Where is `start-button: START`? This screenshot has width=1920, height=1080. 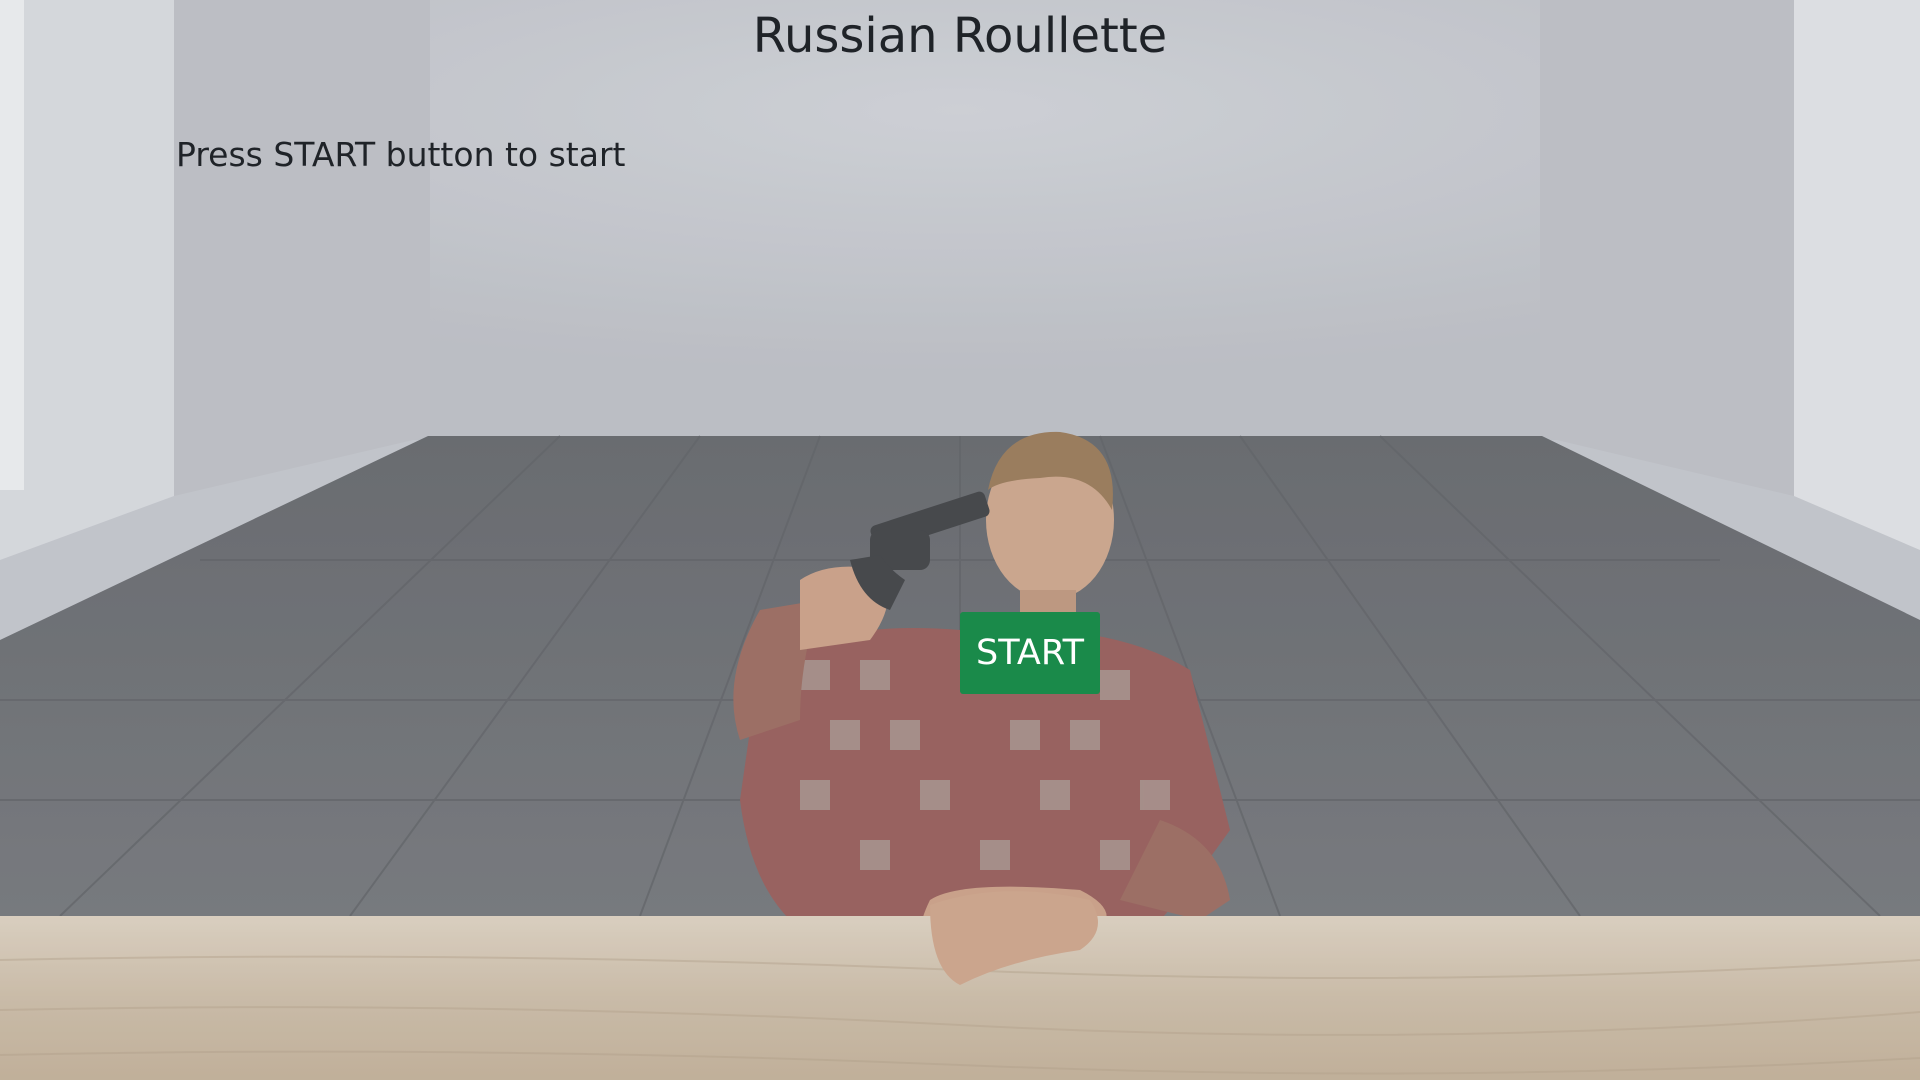
start-button: START is located at coordinates (1030, 653).